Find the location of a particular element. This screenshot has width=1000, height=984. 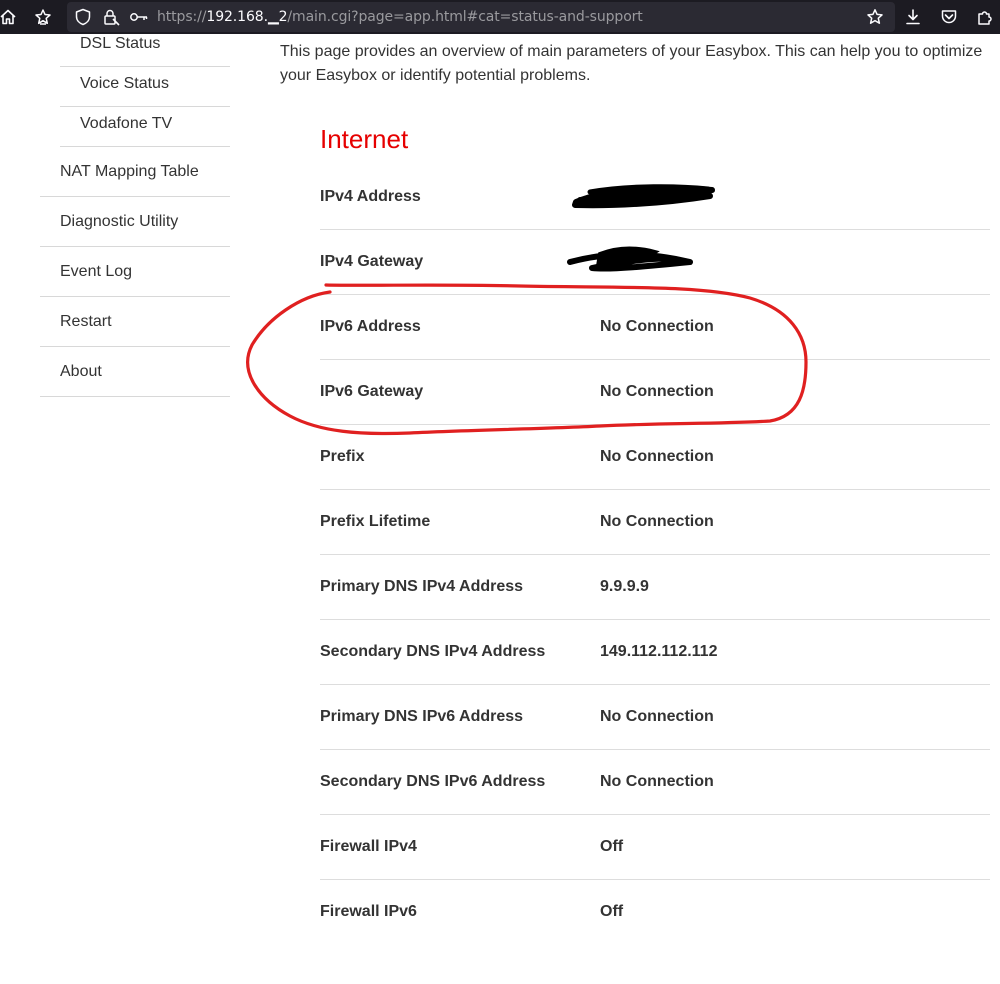

row-label: IPv6 Gateway is located at coordinates (372, 391).